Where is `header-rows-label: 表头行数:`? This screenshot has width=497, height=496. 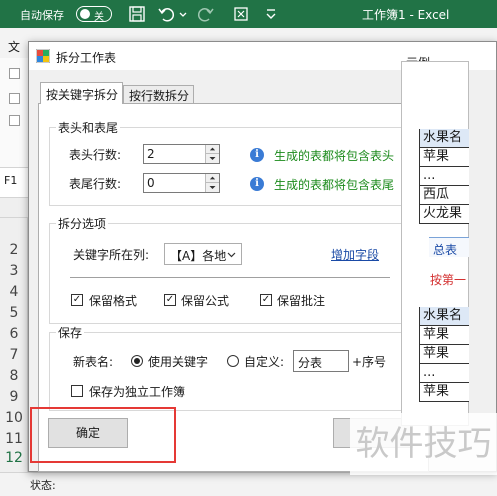 header-rows-label: 表头行数: is located at coordinates (95, 155).